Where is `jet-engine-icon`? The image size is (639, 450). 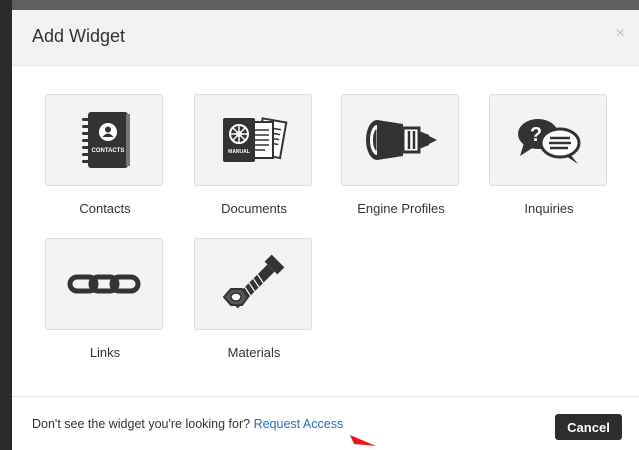 jet-engine-icon is located at coordinates (401, 140).